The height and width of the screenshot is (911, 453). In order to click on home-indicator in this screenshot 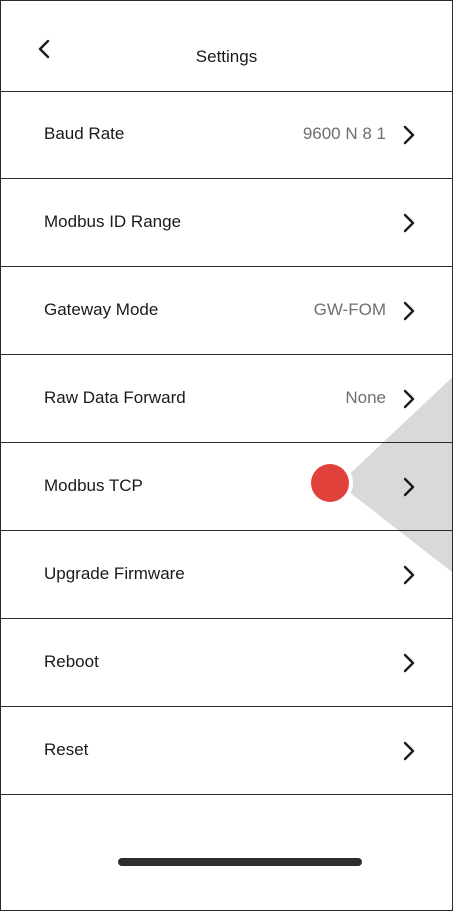, I will do `click(240, 862)`.